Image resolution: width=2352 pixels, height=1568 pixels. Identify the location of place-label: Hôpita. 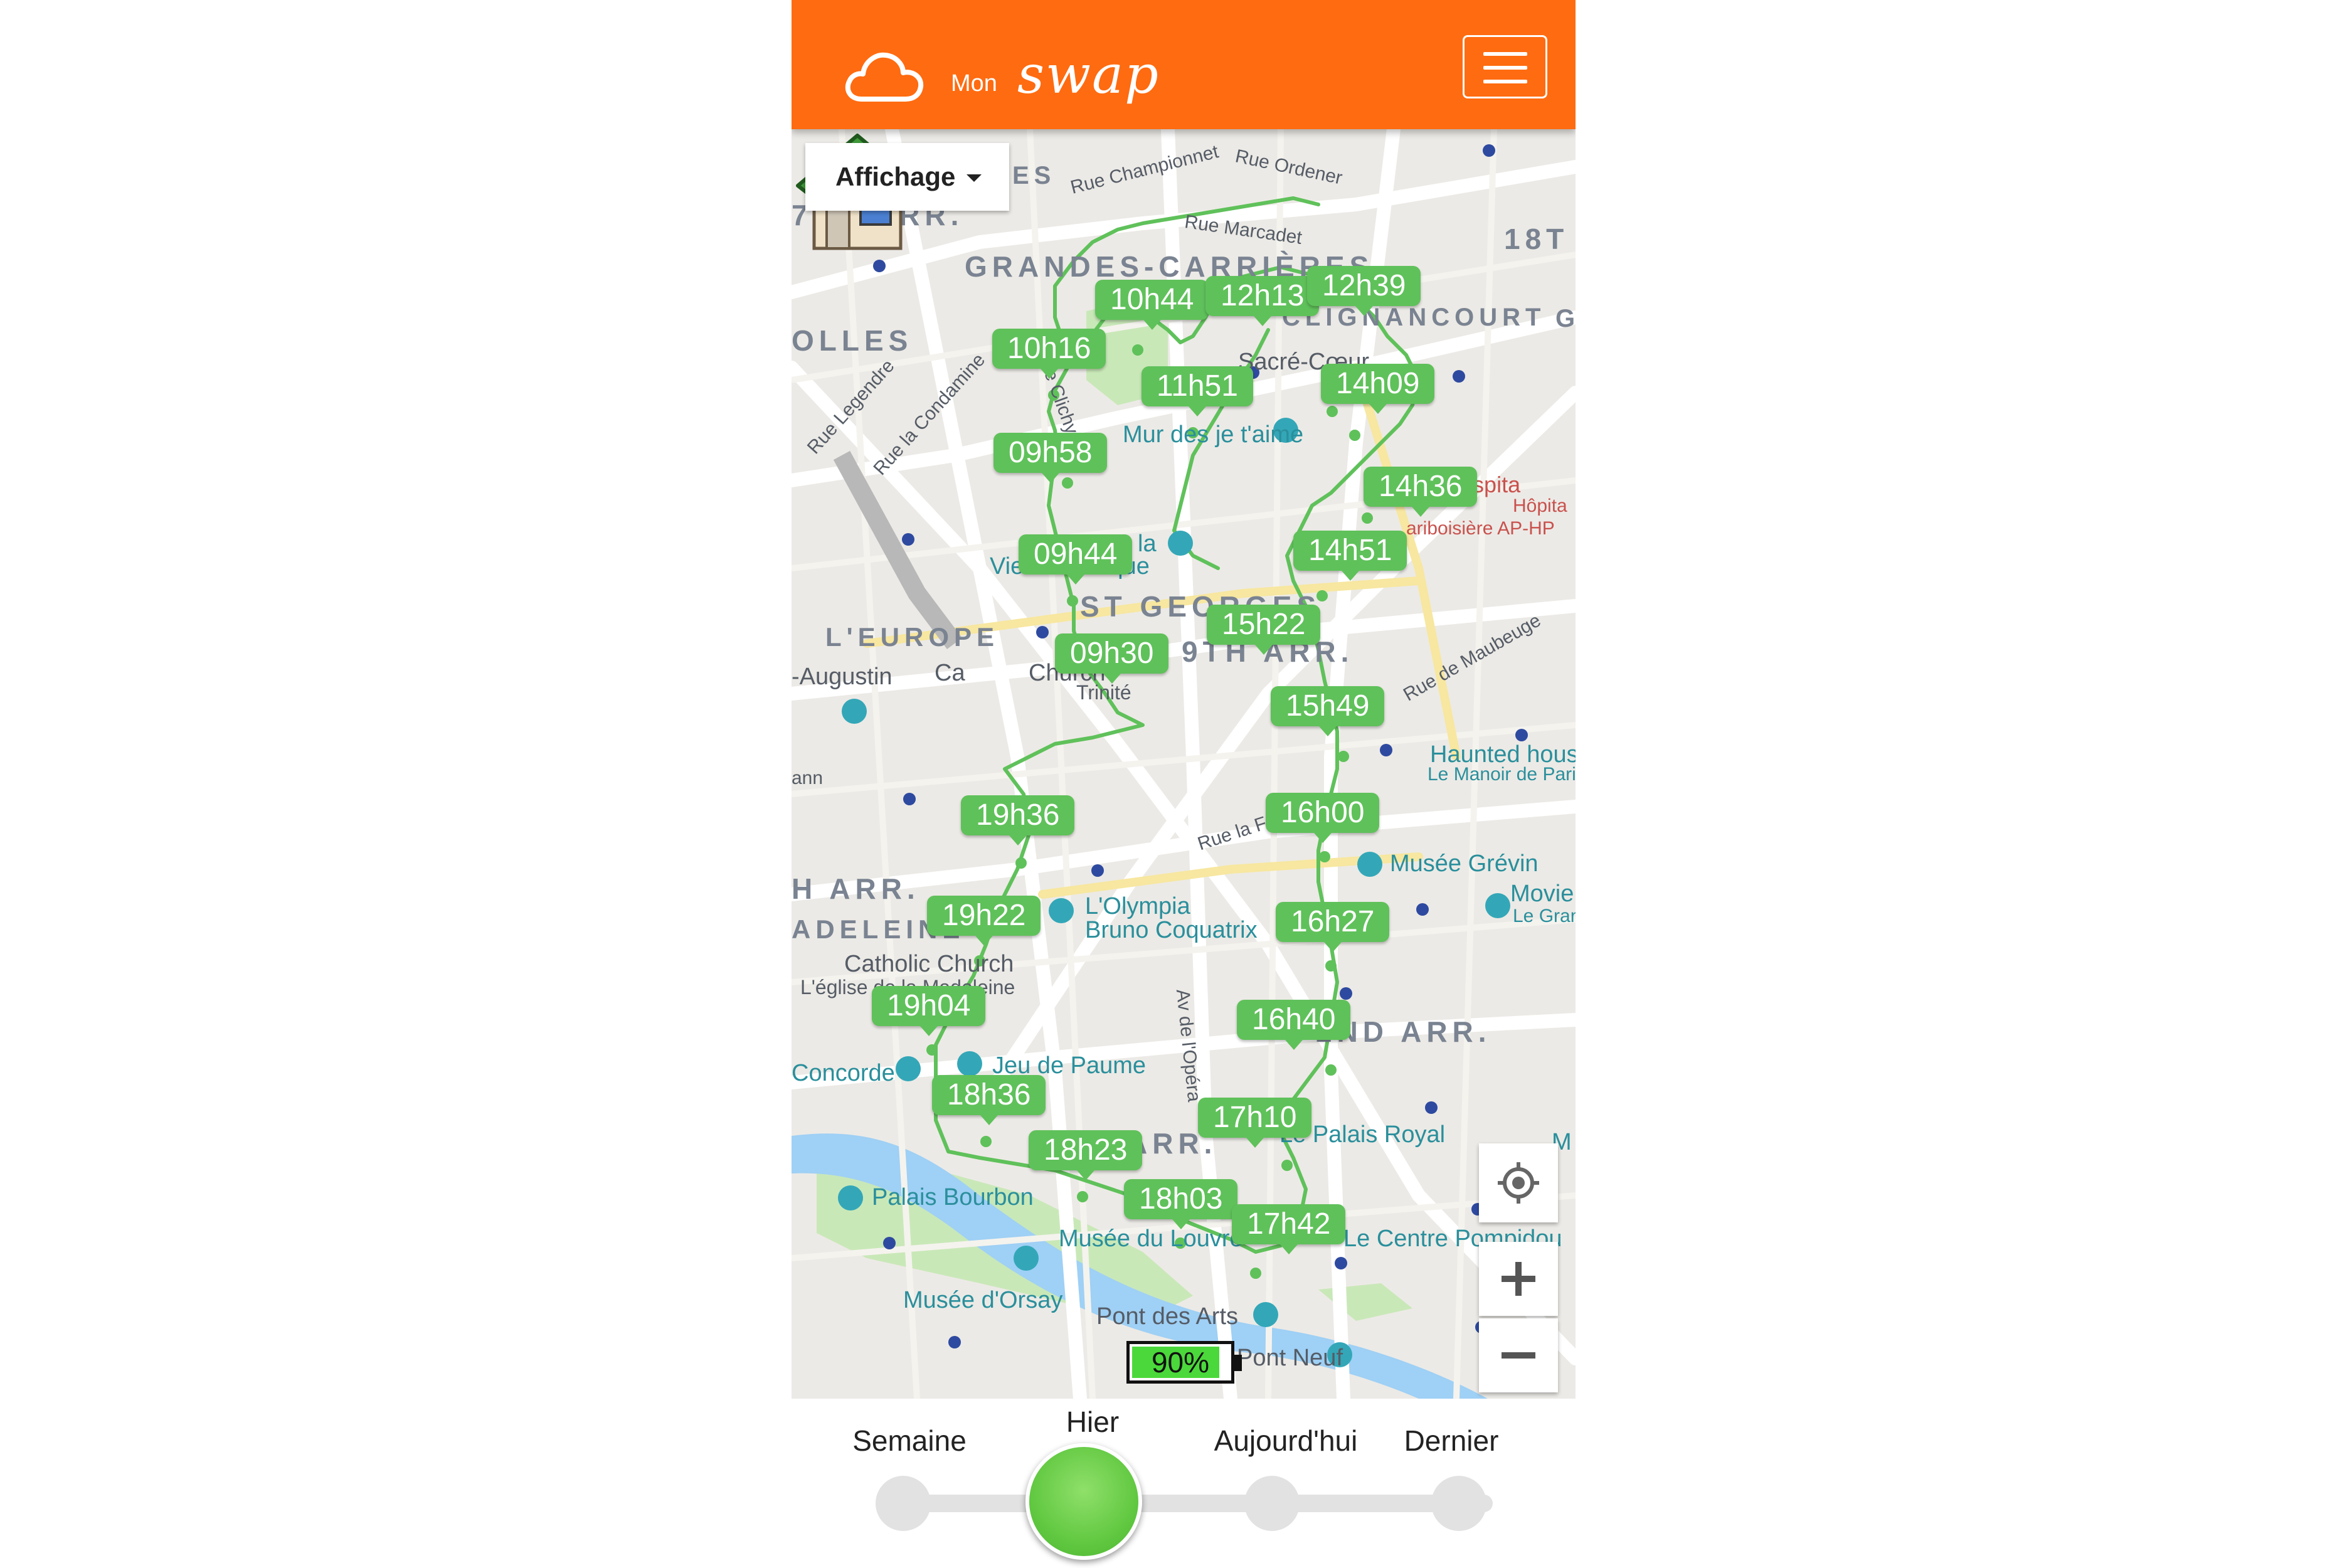
(1540, 505).